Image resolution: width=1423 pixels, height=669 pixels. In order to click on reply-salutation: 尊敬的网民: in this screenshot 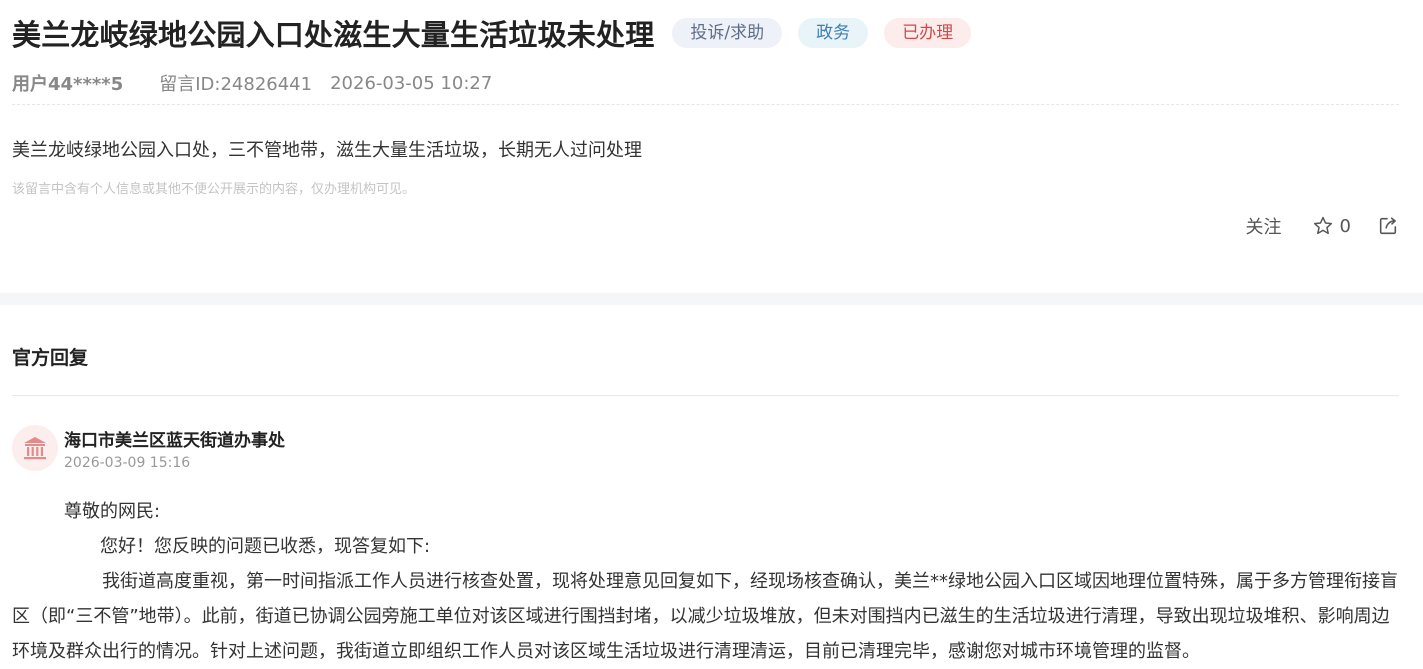, I will do `click(112, 511)`.